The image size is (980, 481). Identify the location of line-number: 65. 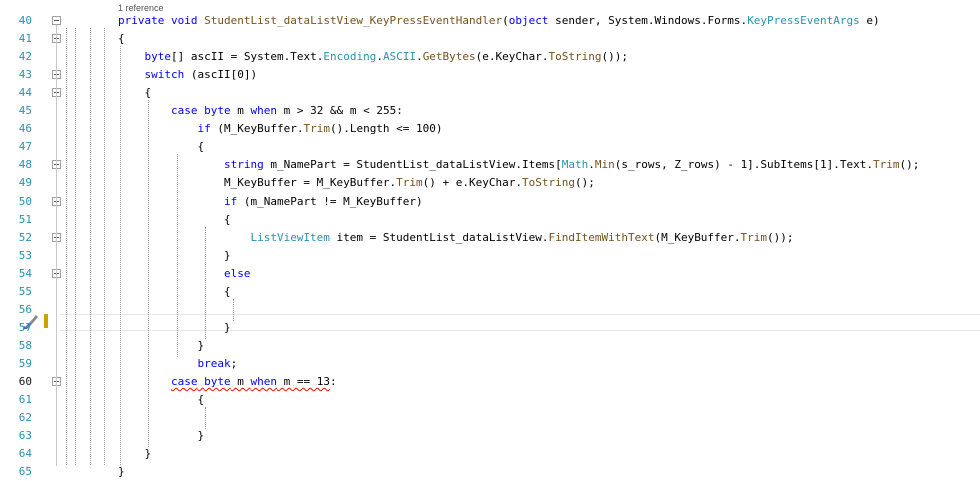
(25, 472).